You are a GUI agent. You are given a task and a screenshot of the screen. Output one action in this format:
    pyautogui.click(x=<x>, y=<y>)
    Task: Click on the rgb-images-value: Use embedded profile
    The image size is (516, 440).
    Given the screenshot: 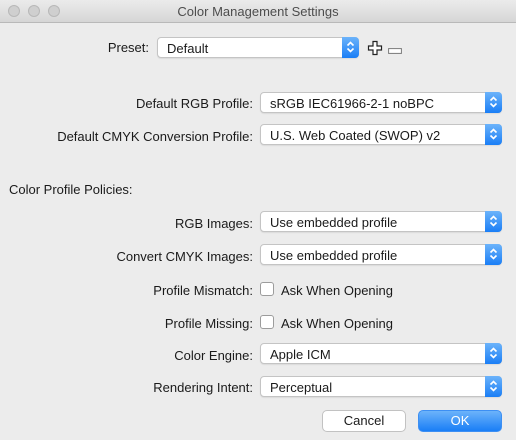 What is the action you would take?
    pyautogui.click(x=334, y=222)
    